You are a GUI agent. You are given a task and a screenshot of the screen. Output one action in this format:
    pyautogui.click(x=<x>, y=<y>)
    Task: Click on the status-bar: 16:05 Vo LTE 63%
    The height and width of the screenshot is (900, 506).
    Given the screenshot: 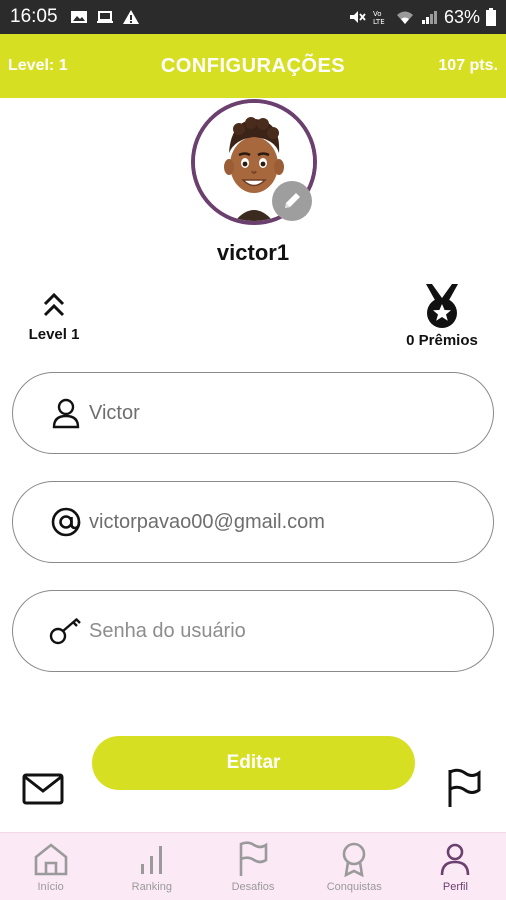 What is the action you would take?
    pyautogui.click(x=253, y=17)
    